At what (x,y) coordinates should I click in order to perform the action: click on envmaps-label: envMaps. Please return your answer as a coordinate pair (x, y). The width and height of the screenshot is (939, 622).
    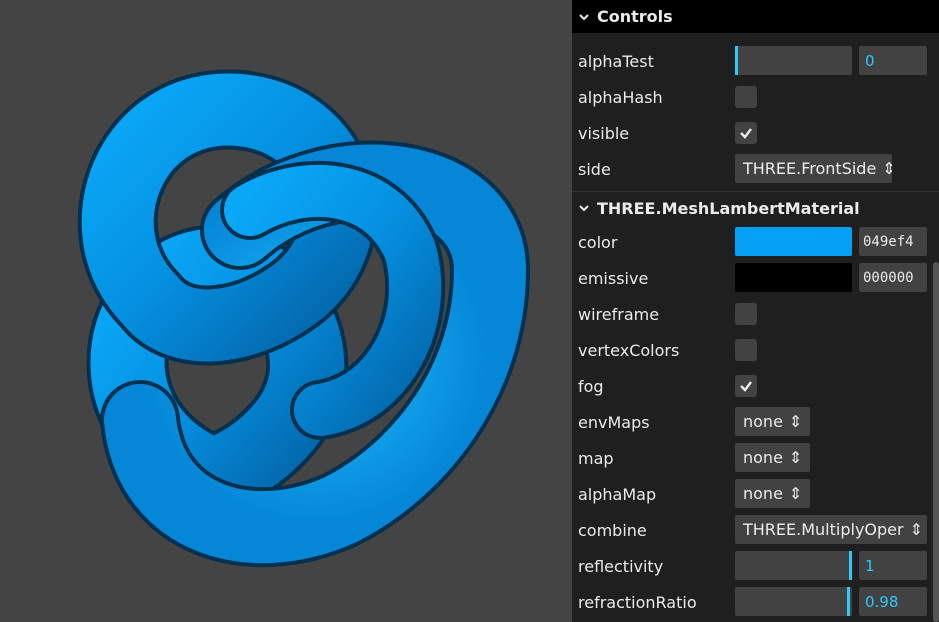
    Looking at the image, I should click on (614, 422).